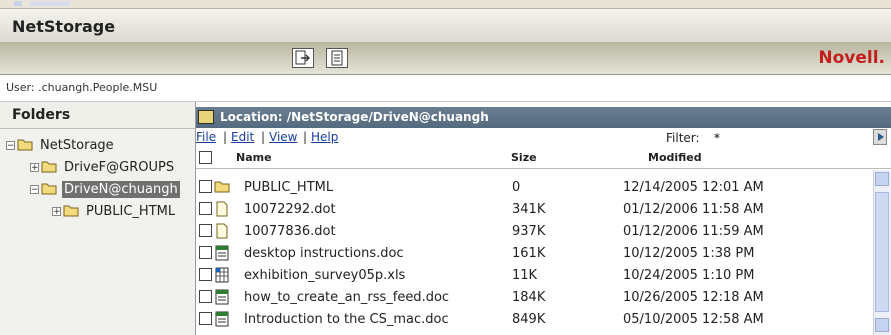  What do you see at coordinates (794, 137) in the screenshot?
I see `filter-input` at bounding box center [794, 137].